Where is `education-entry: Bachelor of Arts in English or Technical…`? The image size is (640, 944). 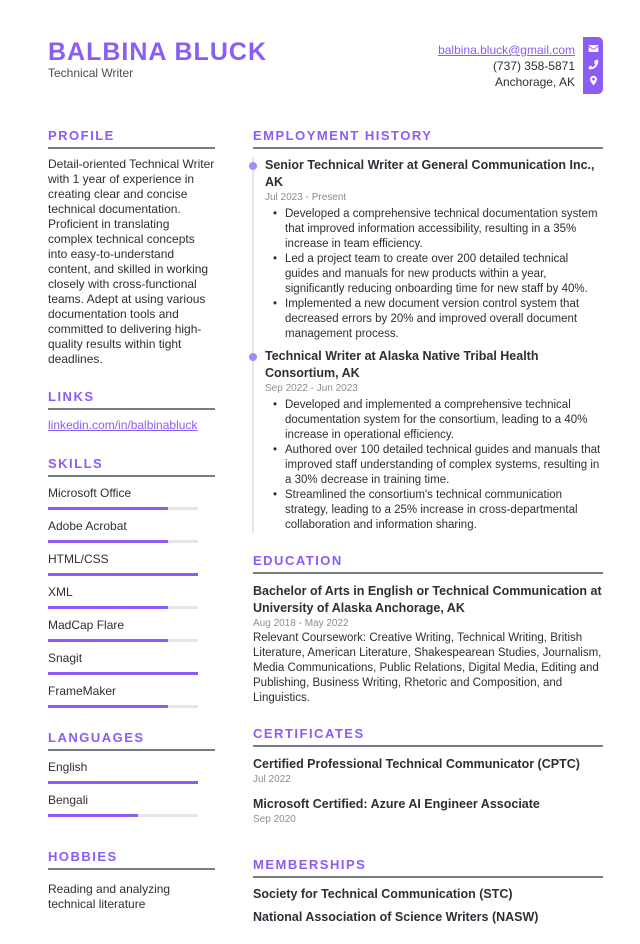
education-entry: Bachelor of Arts in English or Technical… is located at coordinates (428, 644).